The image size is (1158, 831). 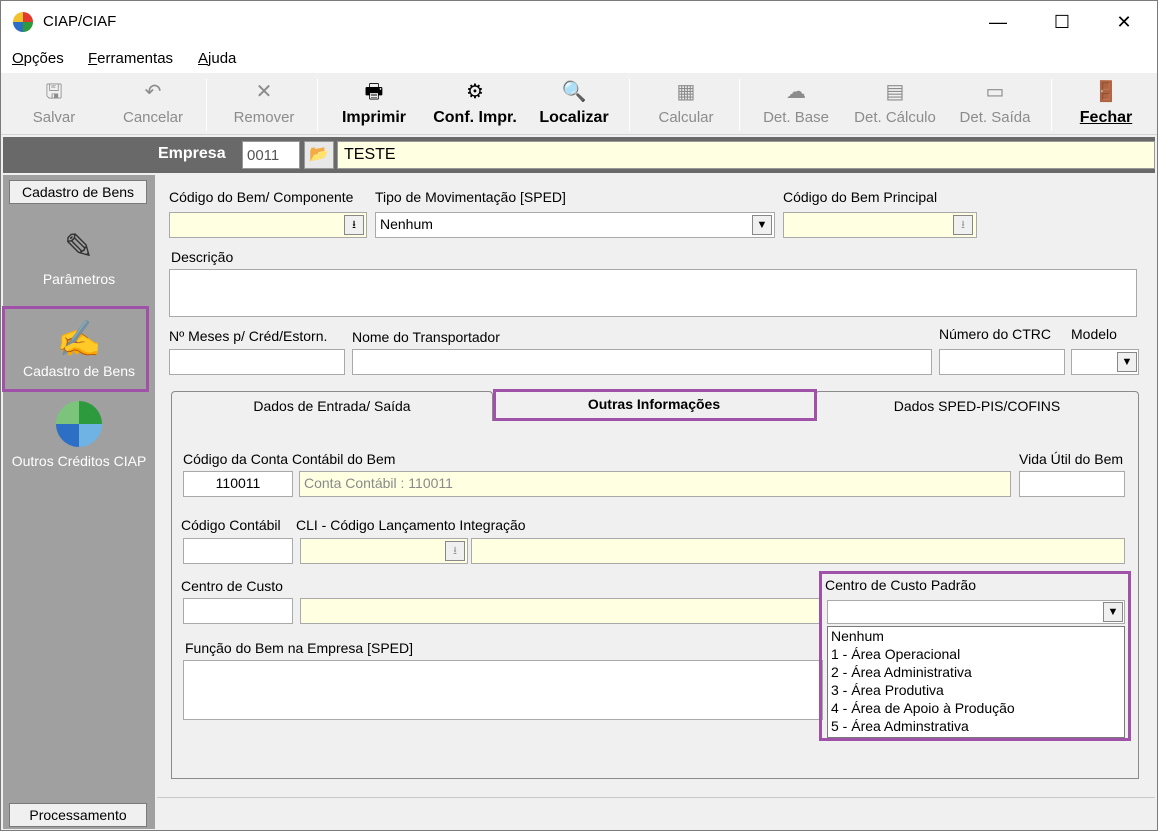 What do you see at coordinates (686, 104) in the screenshot?
I see `calculate-button: ▦ Calcular` at bounding box center [686, 104].